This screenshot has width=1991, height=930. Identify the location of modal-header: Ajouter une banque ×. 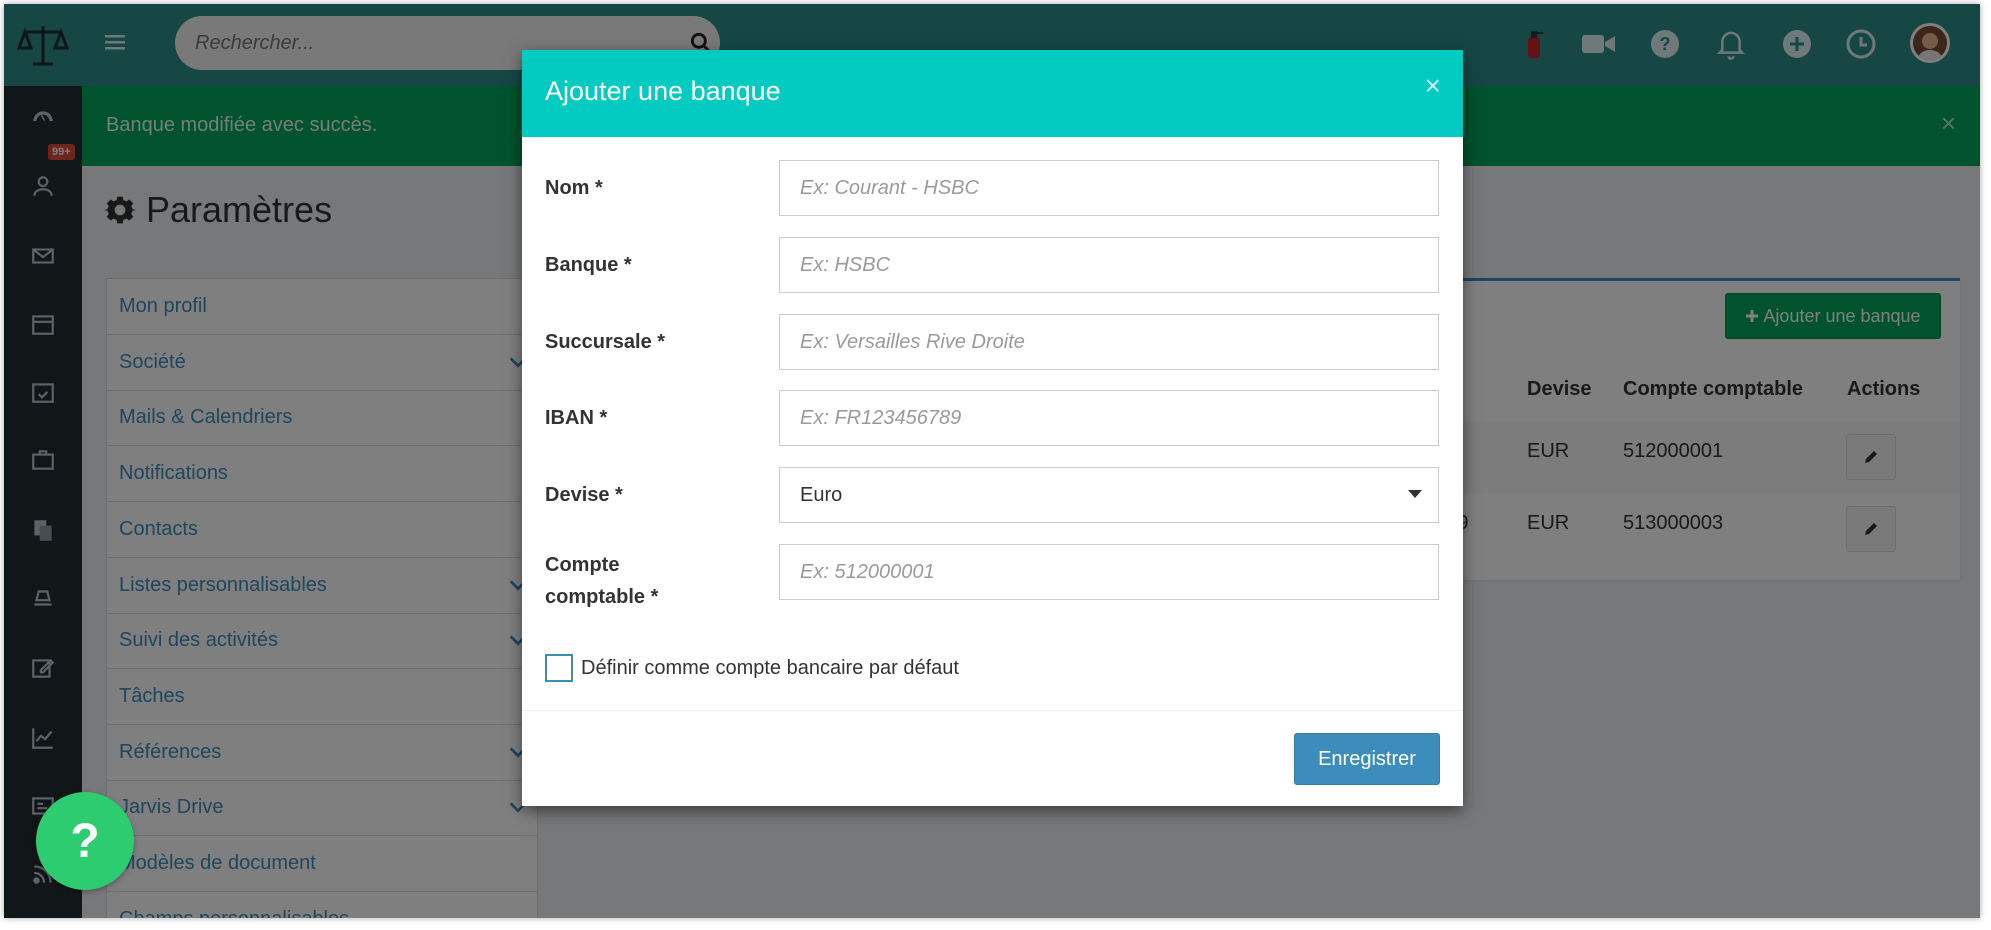
(992, 93).